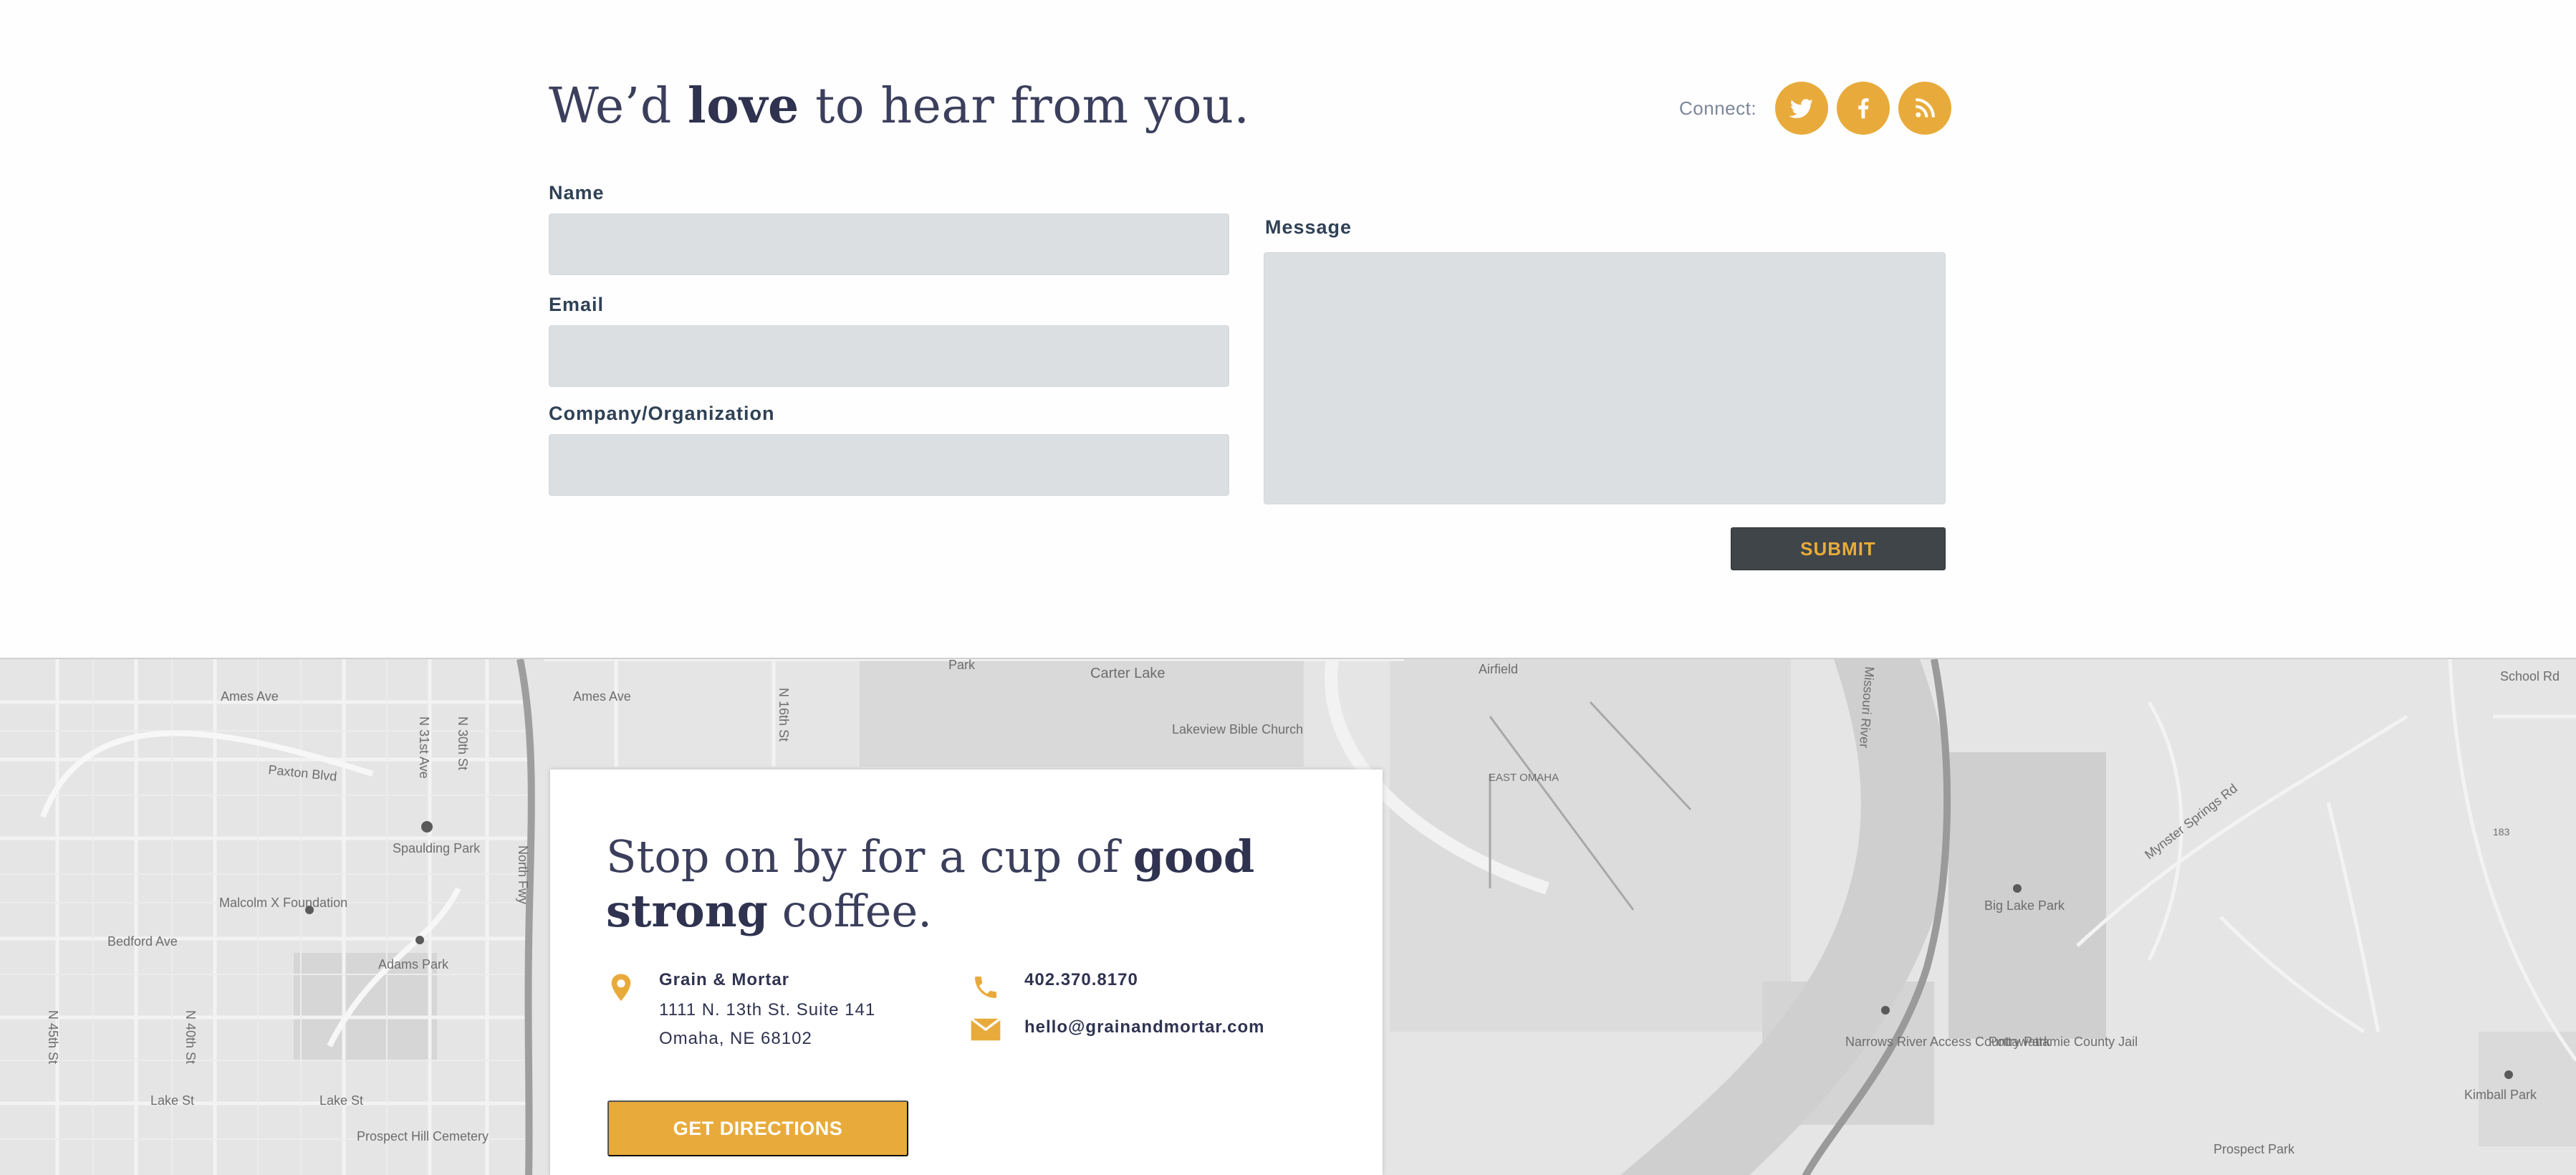 Image resolution: width=2576 pixels, height=1175 pixels. Describe the element at coordinates (1718, 108) in the screenshot. I see `connect-label: Connect:` at that location.